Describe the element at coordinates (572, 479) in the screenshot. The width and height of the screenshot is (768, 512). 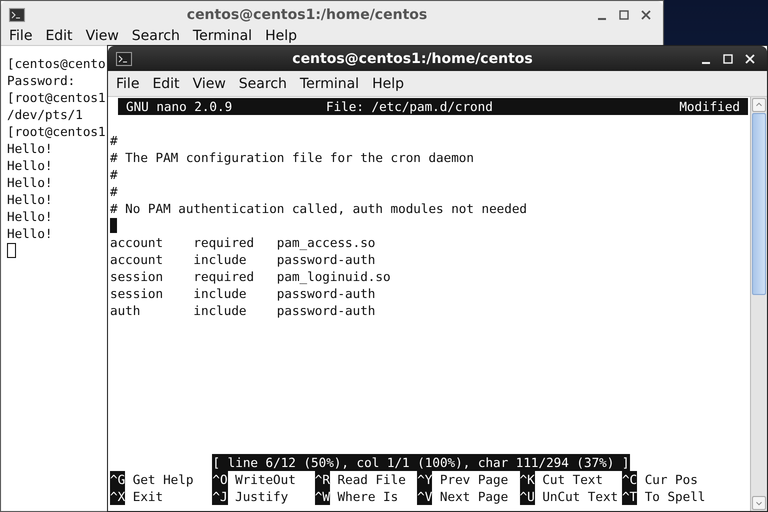
I see `shortcut-label: Cut Text` at that location.